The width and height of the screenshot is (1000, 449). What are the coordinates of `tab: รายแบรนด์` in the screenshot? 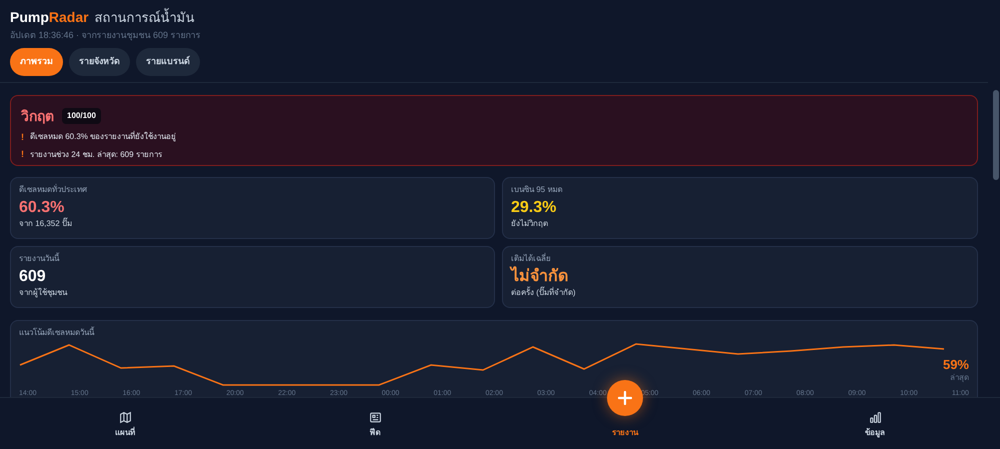 It's located at (168, 62).